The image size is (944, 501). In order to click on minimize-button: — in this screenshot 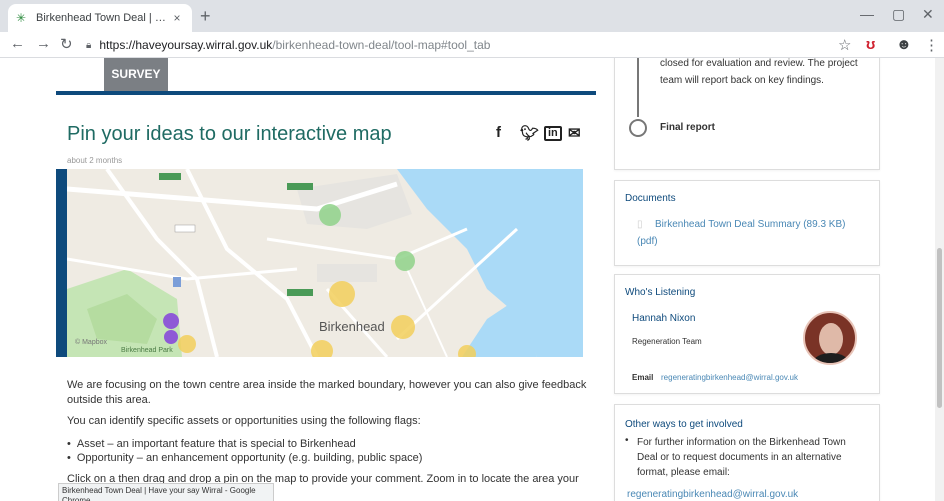, I will do `click(867, 14)`.